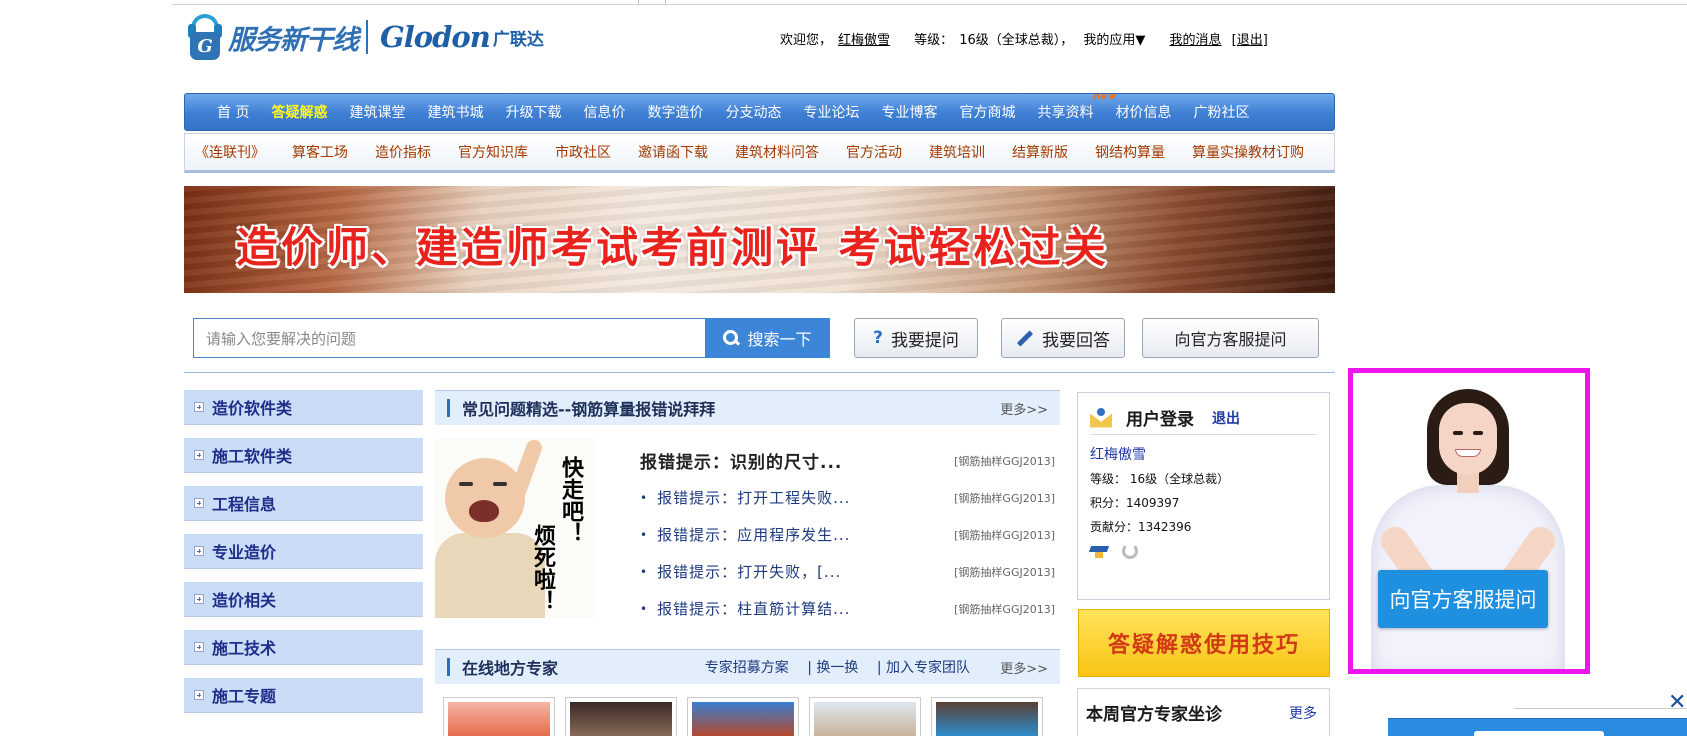 The width and height of the screenshot is (1687, 736). Describe the element at coordinates (779, 339) in the screenshot. I see `search-button-label: 搜索一下` at that location.